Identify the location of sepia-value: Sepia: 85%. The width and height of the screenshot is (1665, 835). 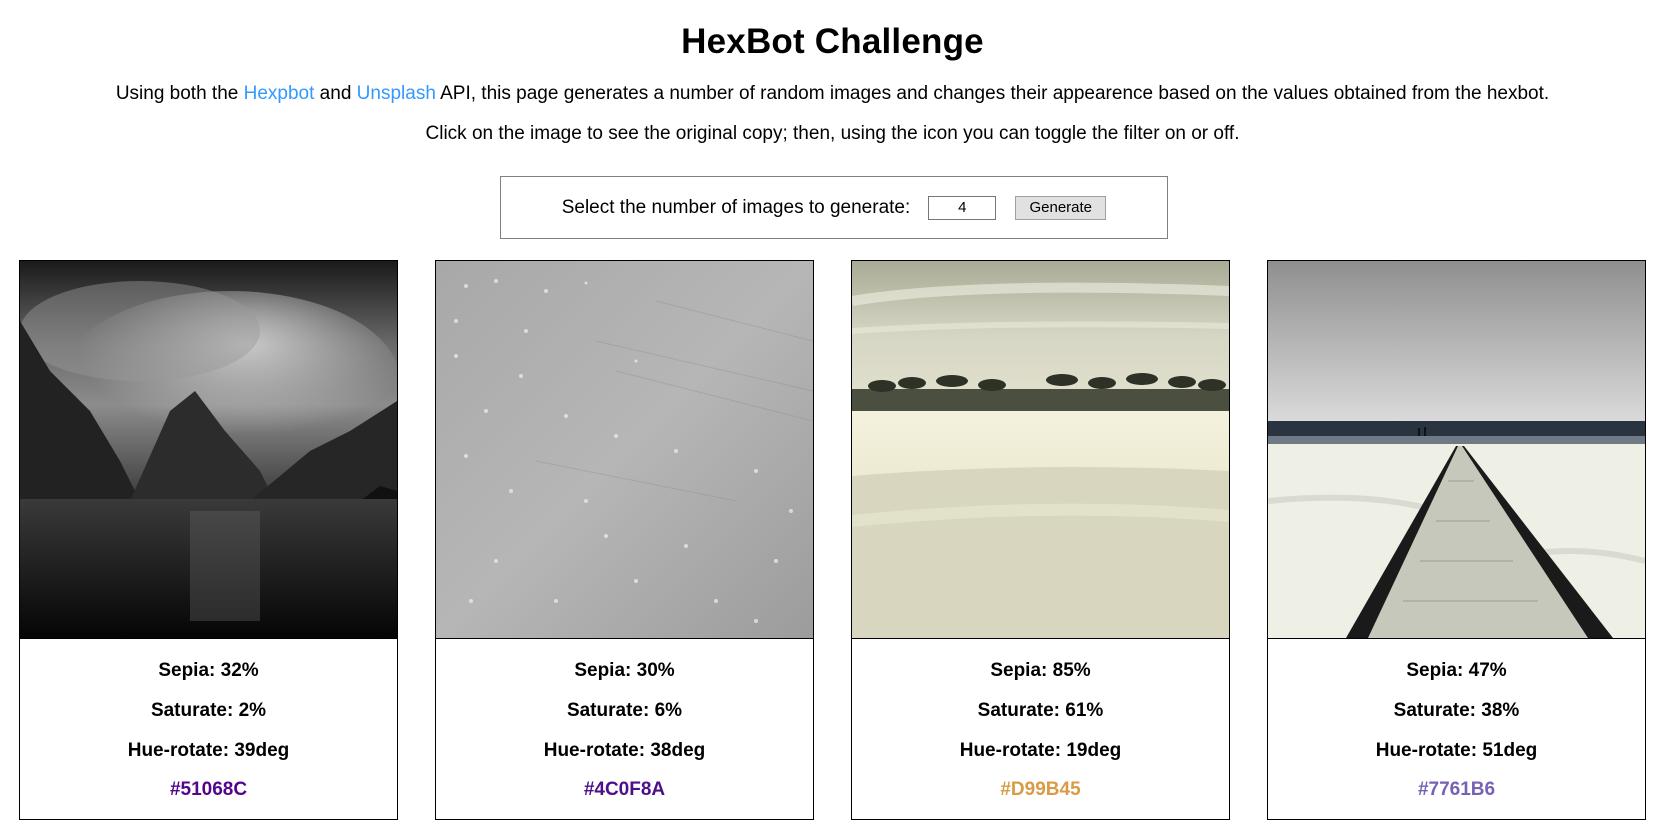
(1040, 670).